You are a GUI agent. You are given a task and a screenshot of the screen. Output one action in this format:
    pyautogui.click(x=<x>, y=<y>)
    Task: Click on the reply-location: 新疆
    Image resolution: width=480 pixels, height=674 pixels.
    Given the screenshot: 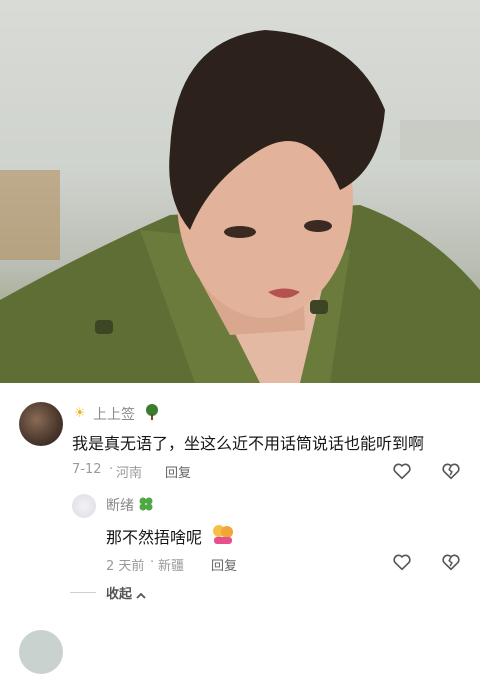 What is the action you would take?
    pyautogui.click(x=171, y=566)
    